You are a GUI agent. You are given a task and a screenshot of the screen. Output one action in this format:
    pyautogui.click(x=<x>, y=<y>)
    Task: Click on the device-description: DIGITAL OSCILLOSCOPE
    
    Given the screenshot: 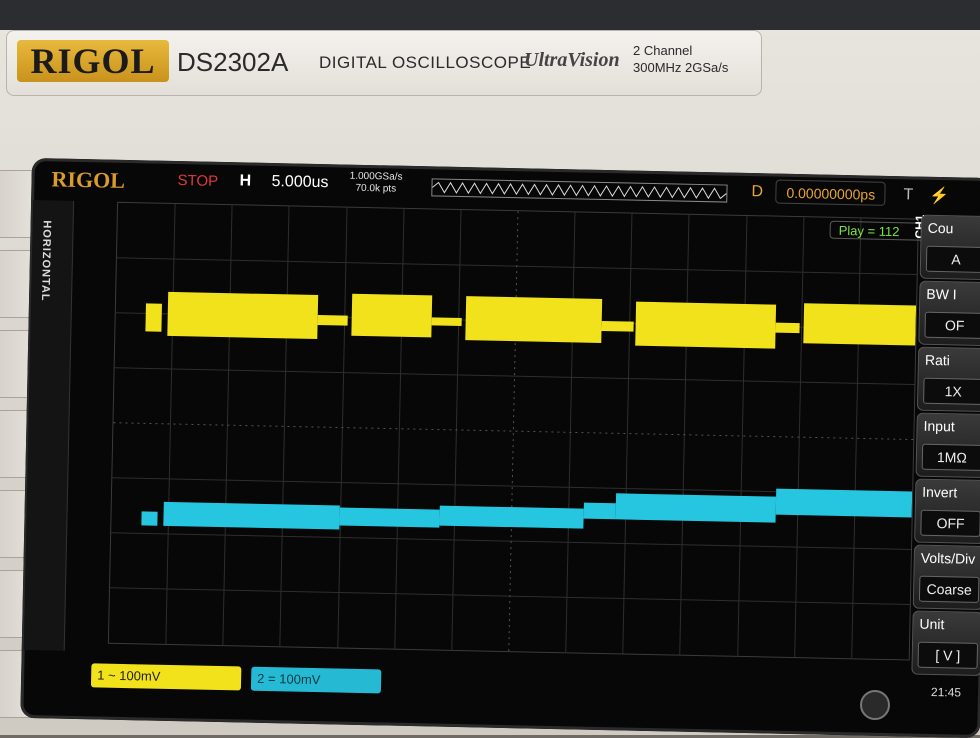 What is the action you would take?
    pyautogui.click(x=425, y=62)
    